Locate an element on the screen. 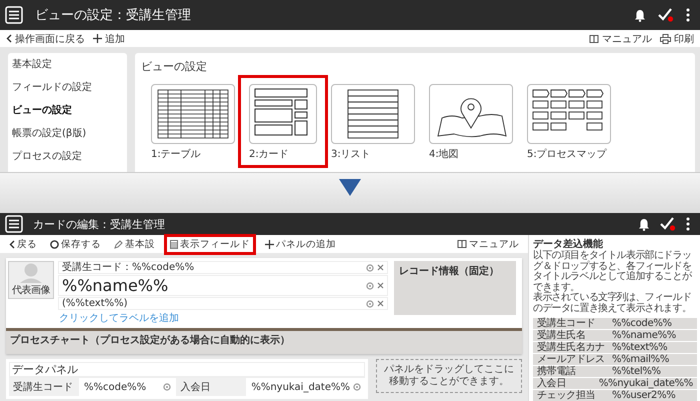 The height and width of the screenshot is (401, 700). back-link: 操作画面に戻る is located at coordinates (45, 39).